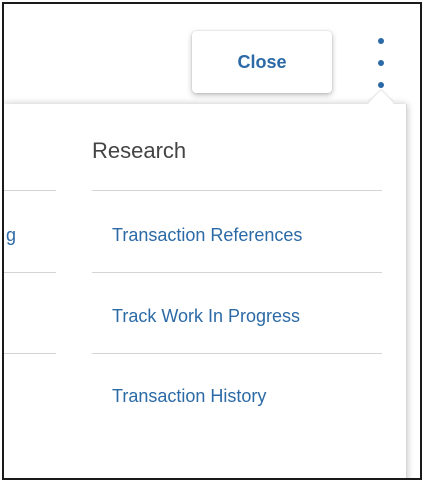  I want to click on left-menu-column: g, so click(34, 291).